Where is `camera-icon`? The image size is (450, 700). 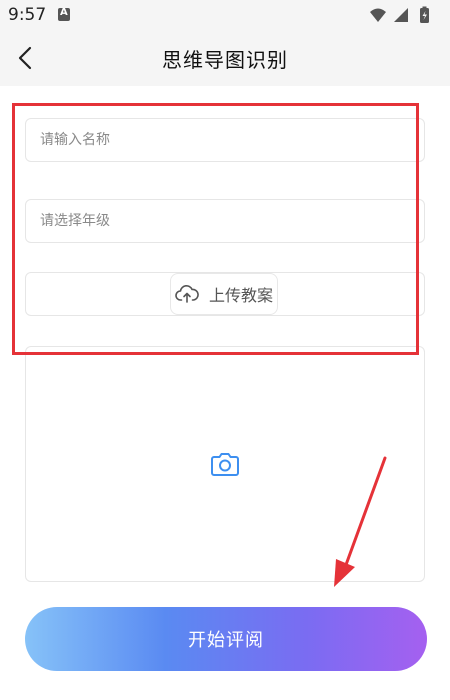 camera-icon is located at coordinates (225, 464).